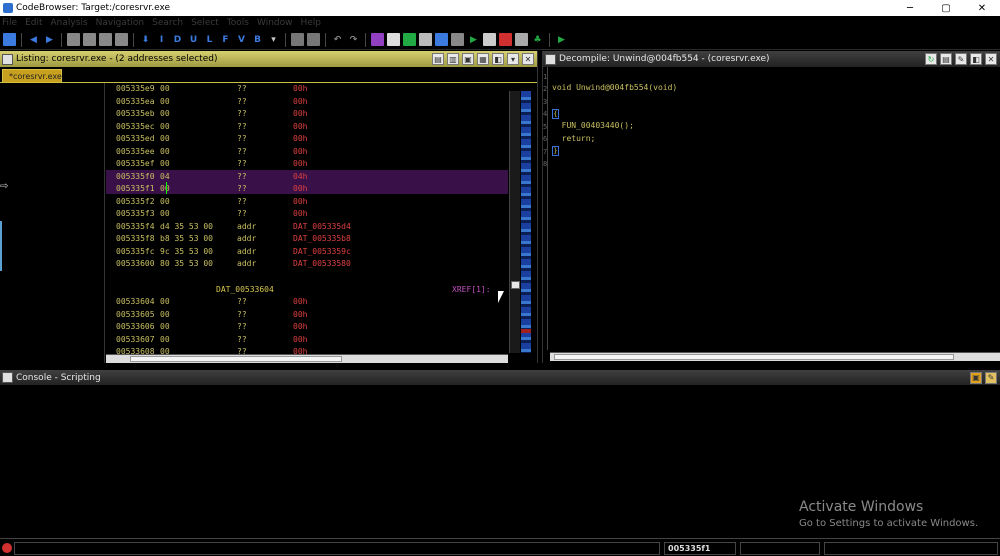 The width and height of the screenshot is (1000, 556). I want to click on tool-options-icon, so click(297, 39).